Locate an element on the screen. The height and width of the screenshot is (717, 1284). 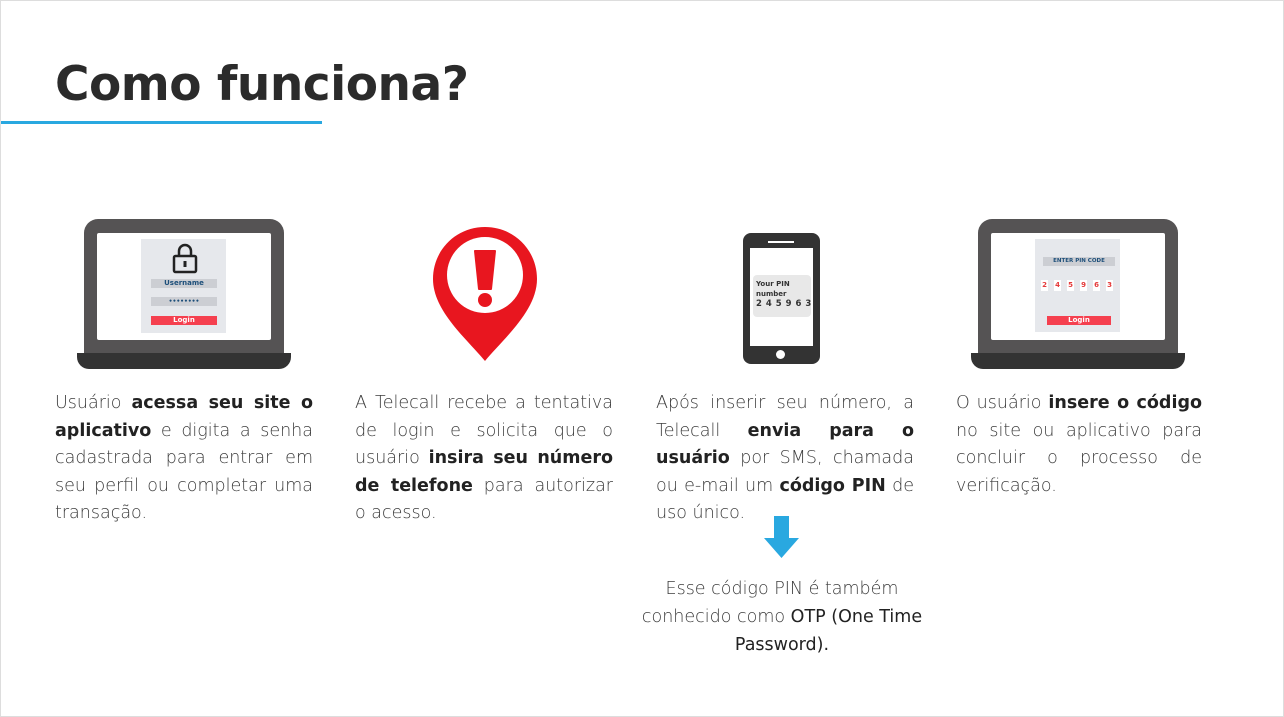
laptop-login-illustration: Username •••••••• Login is located at coordinates (184, 294).